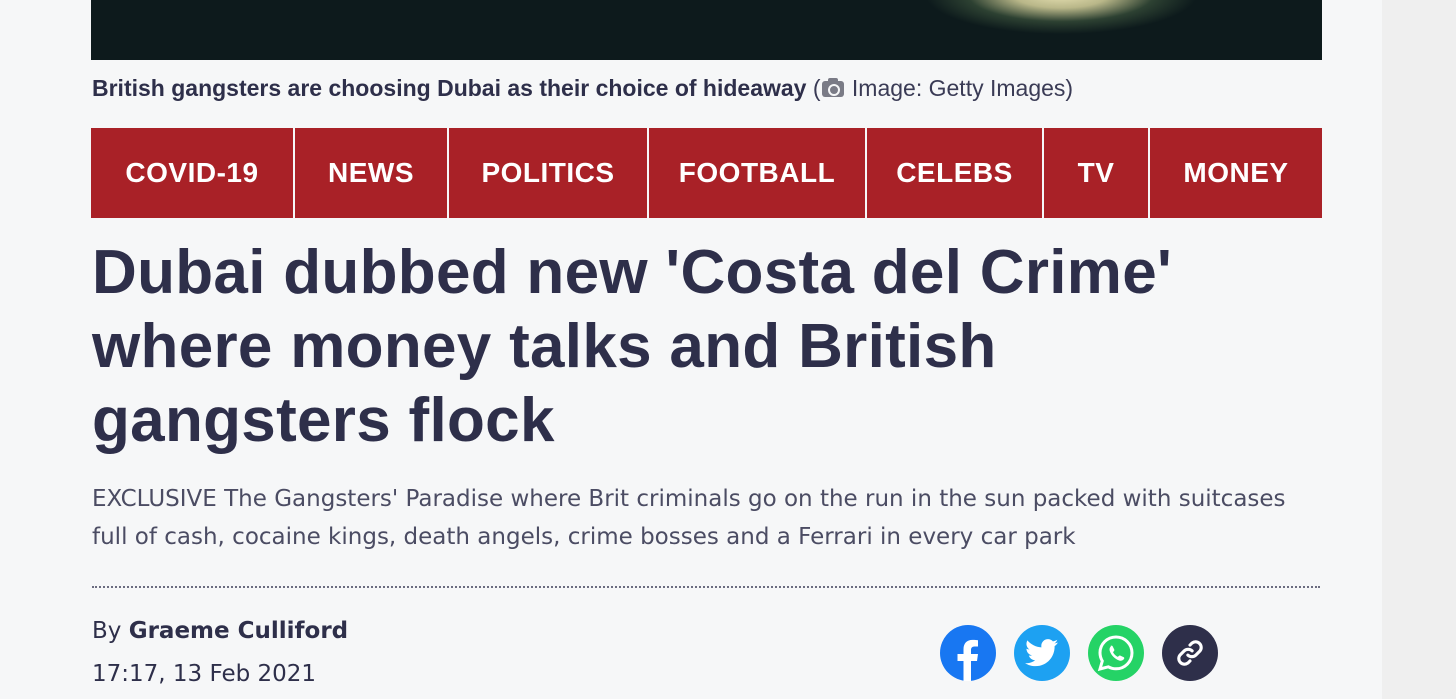 The width and height of the screenshot is (1456, 699). Describe the element at coordinates (813, 88) in the screenshot. I see `caption-credit-open: (` at that location.